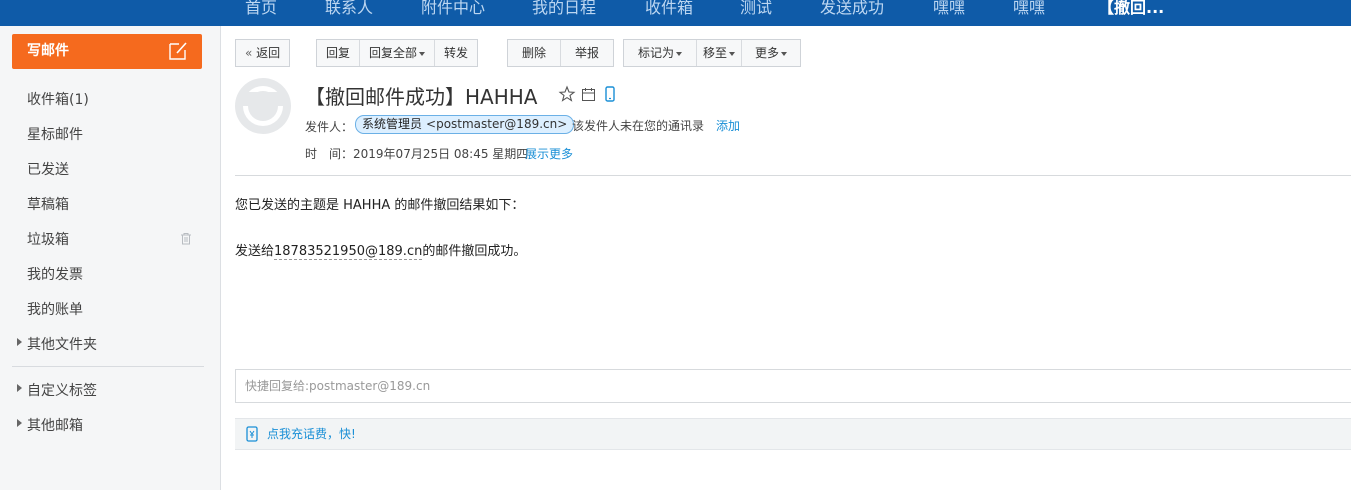 This screenshot has width=1351, height=490. I want to click on body-prefix: 发送给, so click(255, 251).